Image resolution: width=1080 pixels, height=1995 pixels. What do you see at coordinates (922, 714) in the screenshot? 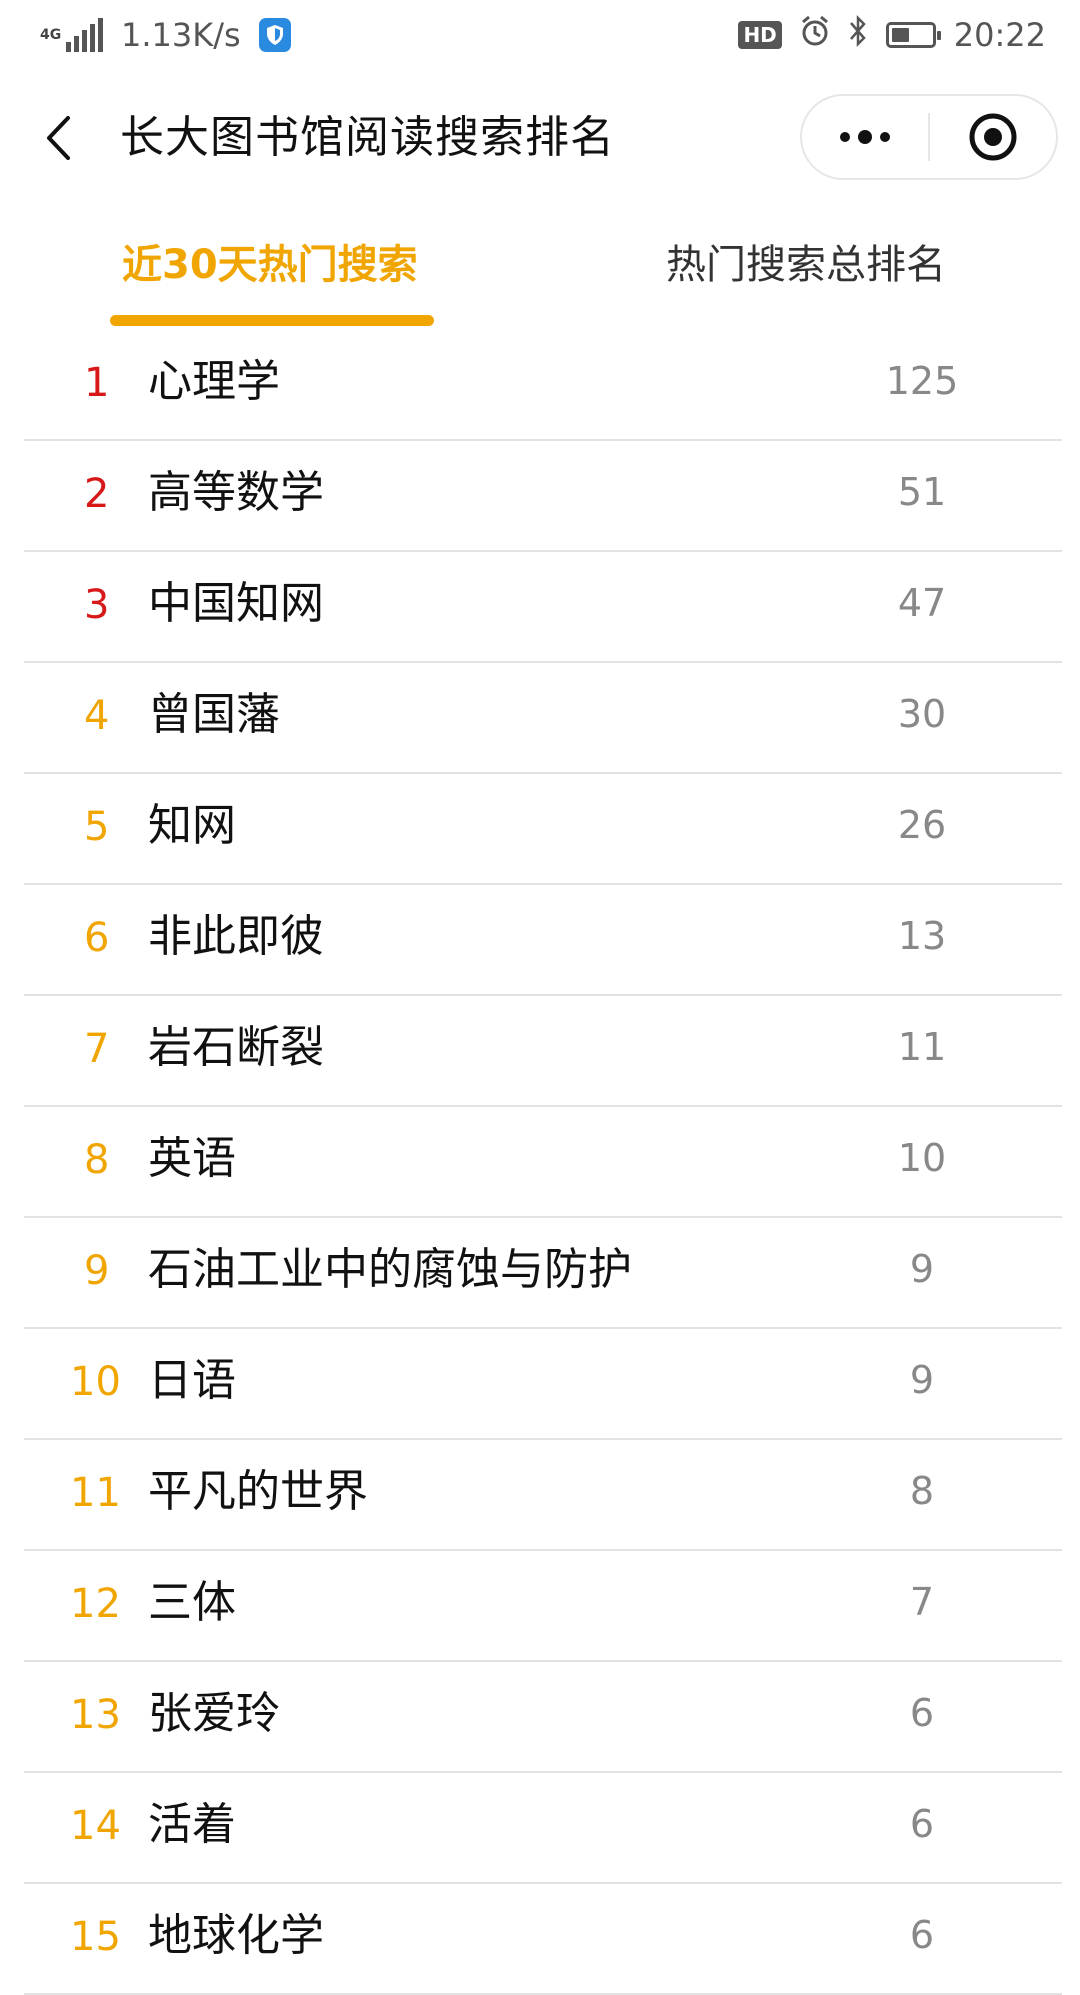
I see `search-count: 30` at bounding box center [922, 714].